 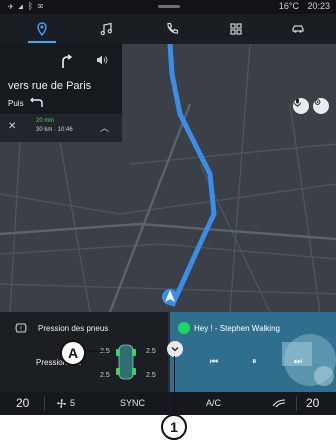 I want to click on status-handle, so click(x=169, y=6).